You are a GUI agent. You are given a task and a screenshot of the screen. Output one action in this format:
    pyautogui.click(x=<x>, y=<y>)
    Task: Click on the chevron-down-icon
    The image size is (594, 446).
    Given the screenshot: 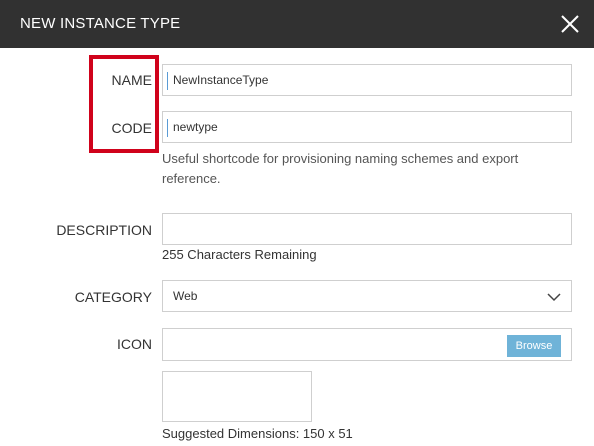 What is the action you would take?
    pyautogui.click(x=554, y=297)
    